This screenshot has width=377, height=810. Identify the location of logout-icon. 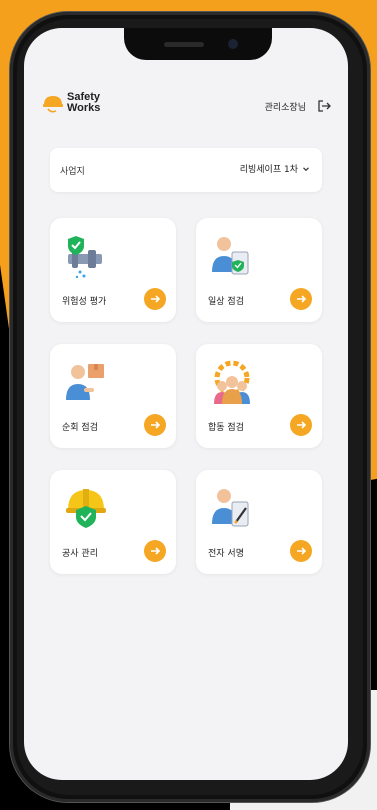
(324, 106).